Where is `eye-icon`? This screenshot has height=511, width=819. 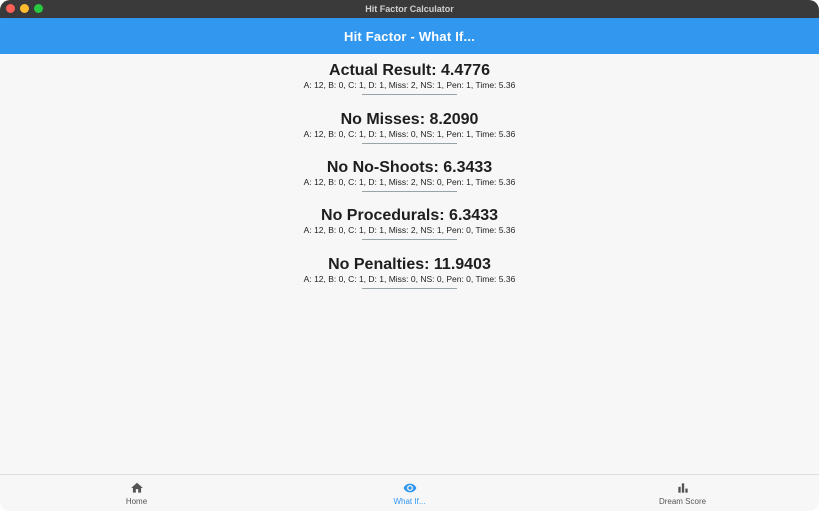 eye-icon is located at coordinates (409, 488).